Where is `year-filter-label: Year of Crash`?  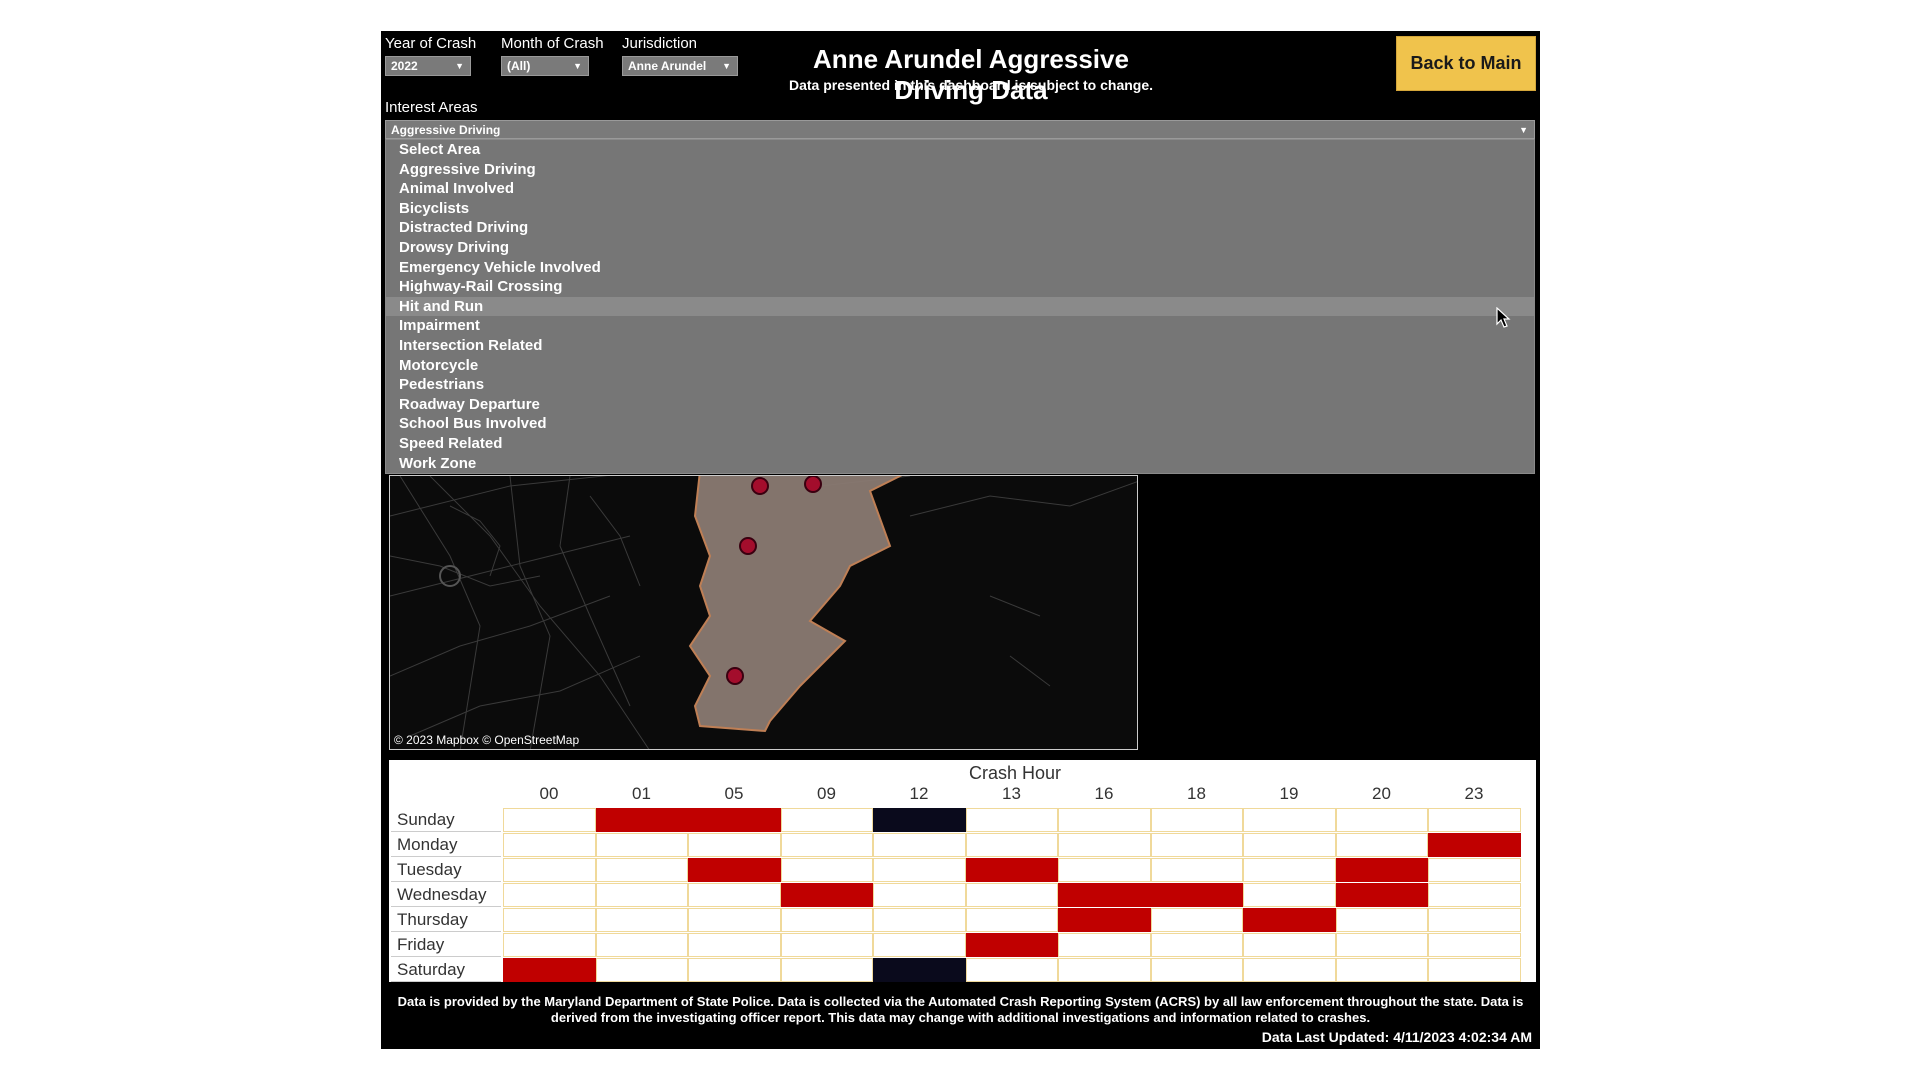 year-filter-label: Year of Crash is located at coordinates (431, 43).